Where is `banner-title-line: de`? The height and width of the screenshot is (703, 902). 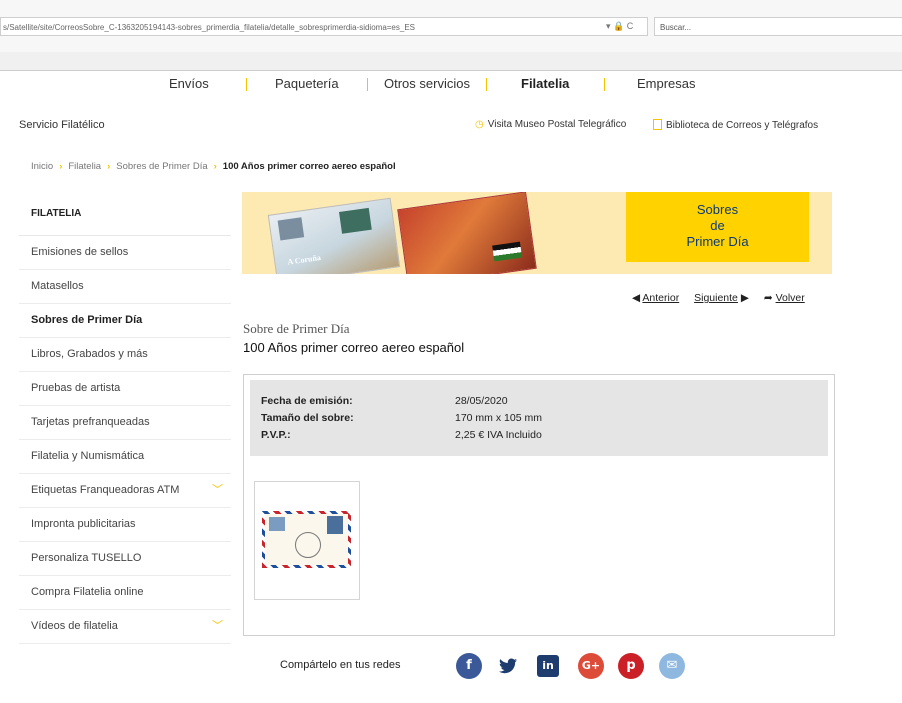
banner-title-line: de is located at coordinates (717, 225).